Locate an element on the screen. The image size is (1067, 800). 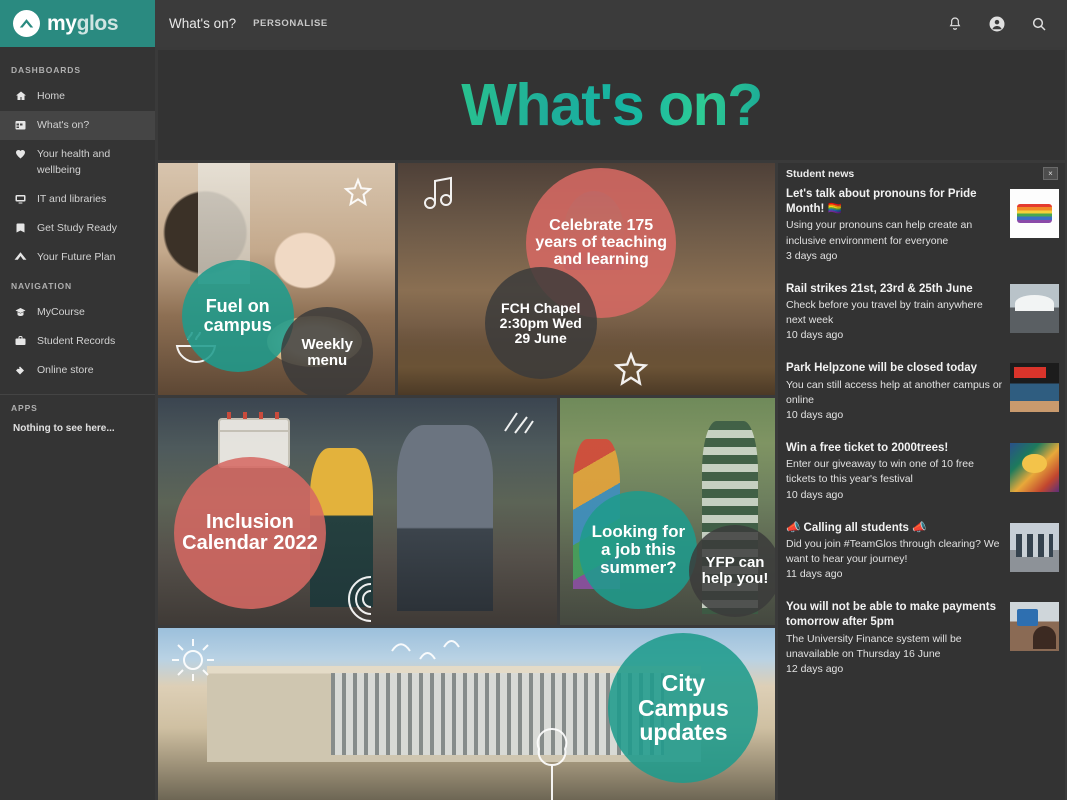
search-icon is located at coordinates (1039, 24).